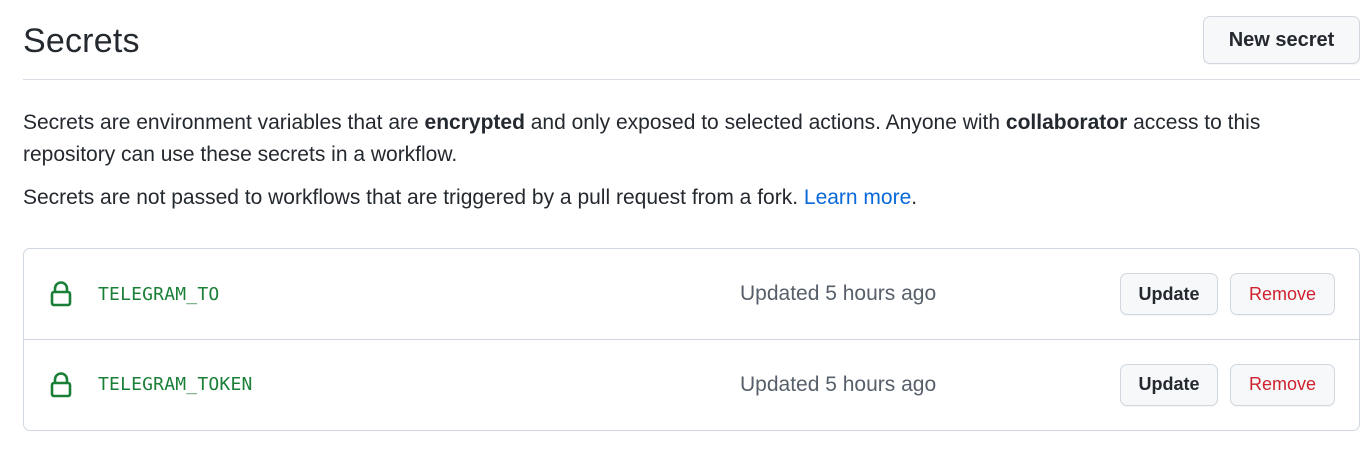  I want to click on description-emphasis-encrypted: encrypted, so click(474, 122).